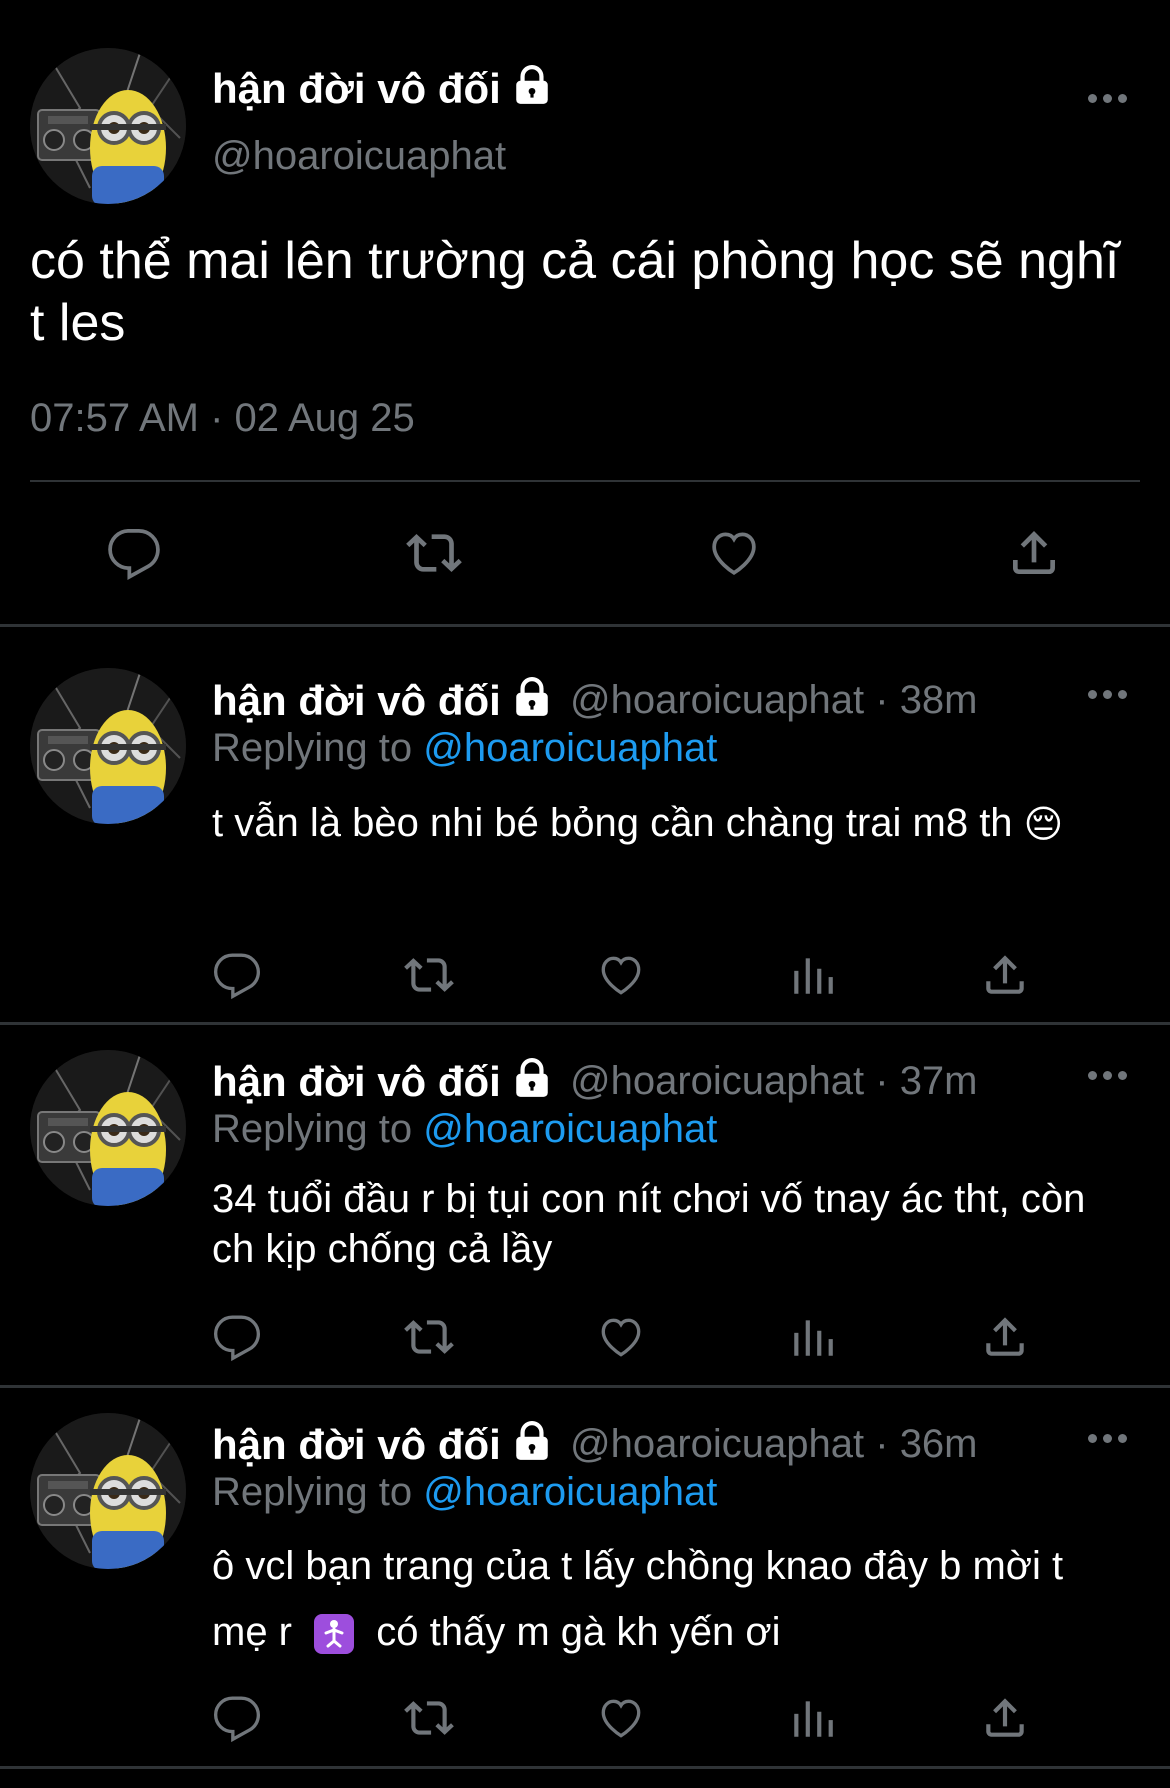 The height and width of the screenshot is (1788, 1170). Describe the element at coordinates (222, 418) in the screenshot. I see `tweet-timestamp: 07:57 AM · 02 Aug 25` at that location.